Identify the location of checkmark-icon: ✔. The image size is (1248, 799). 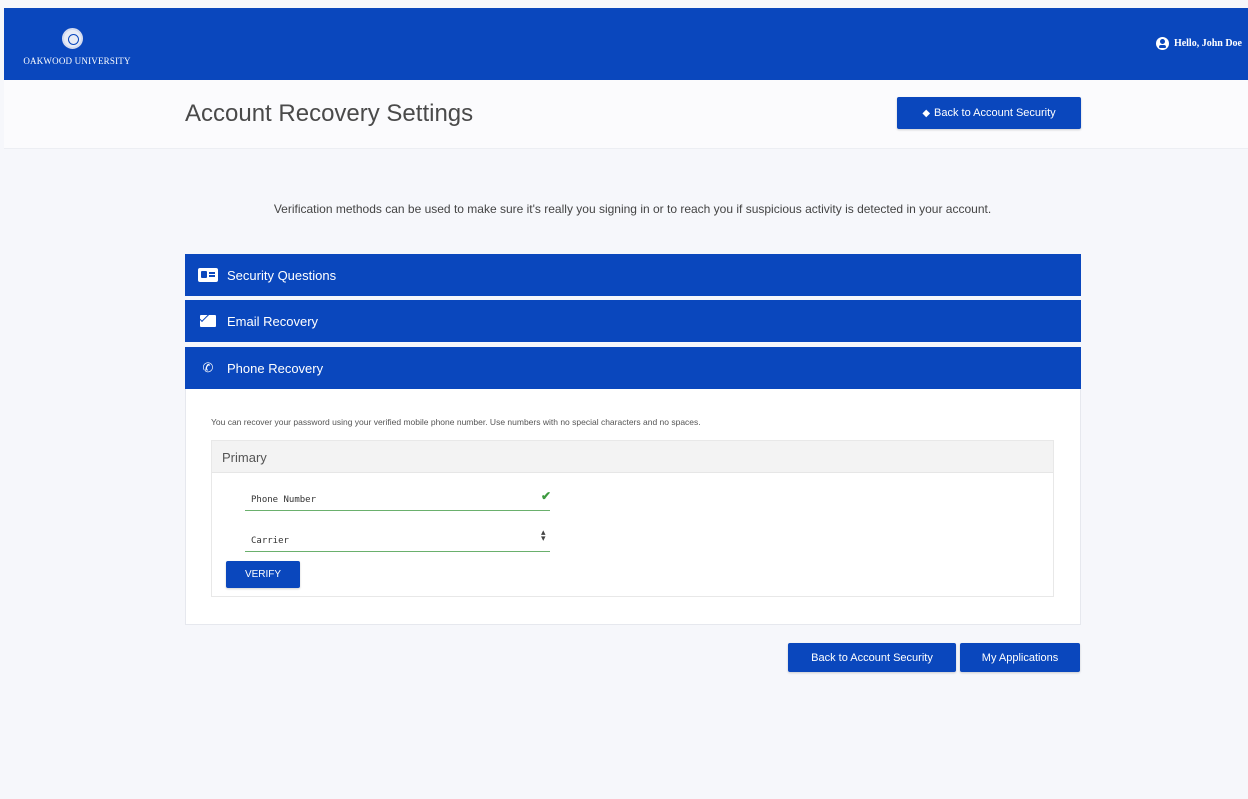
(546, 496).